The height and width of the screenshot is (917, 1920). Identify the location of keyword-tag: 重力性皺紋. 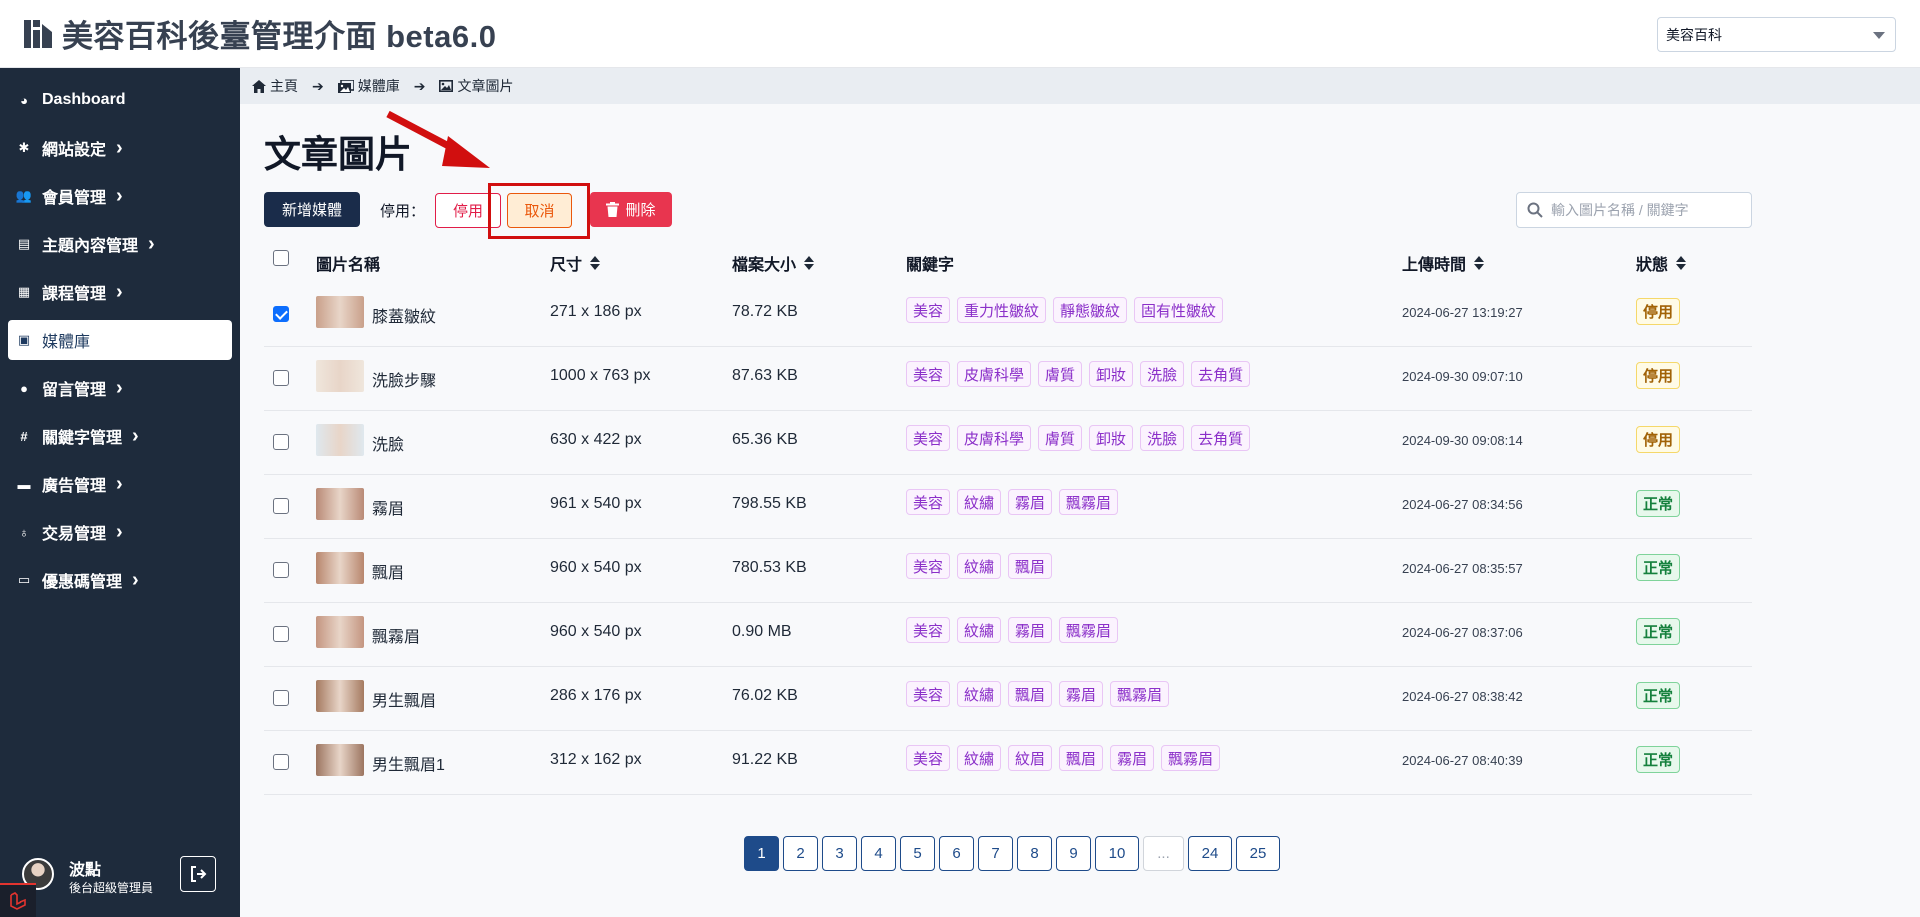
(1002, 310).